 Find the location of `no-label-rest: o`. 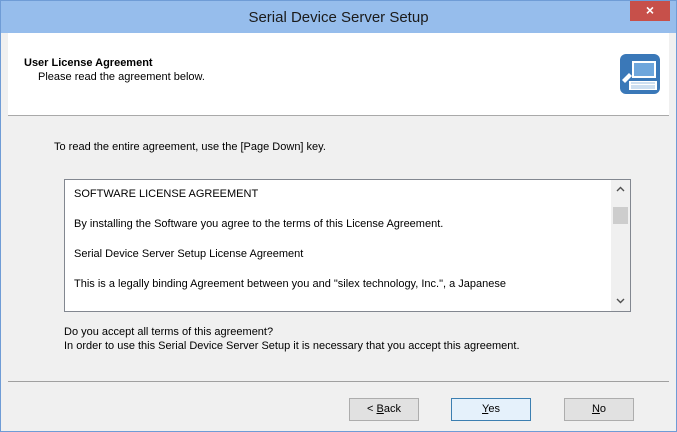

no-label-rest: o is located at coordinates (603, 409).